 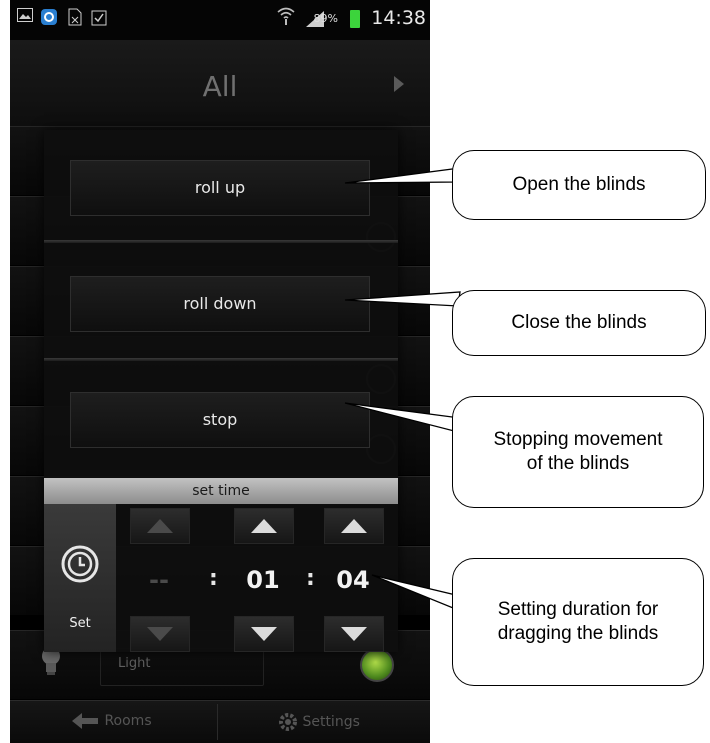 I want to click on callout-stop: Stopping movement of the blinds, so click(x=578, y=452).